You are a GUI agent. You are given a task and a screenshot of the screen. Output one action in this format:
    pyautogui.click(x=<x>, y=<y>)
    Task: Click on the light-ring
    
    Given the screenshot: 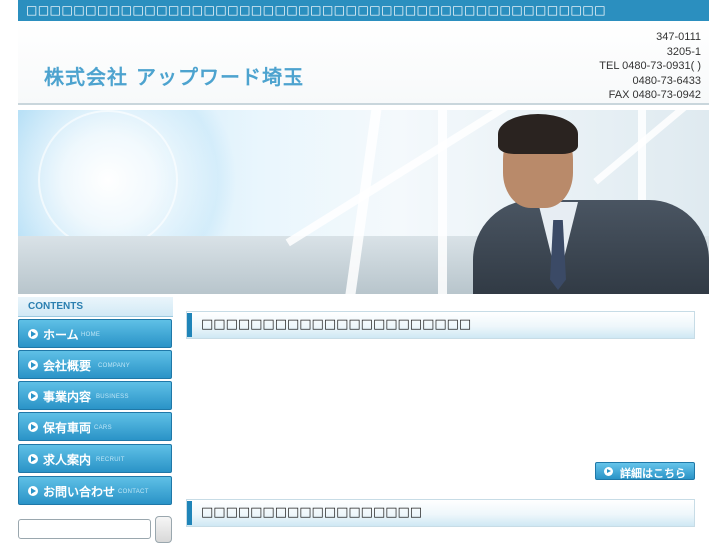 What is the action you would take?
    pyautogui.click(x=108, y=180)
    